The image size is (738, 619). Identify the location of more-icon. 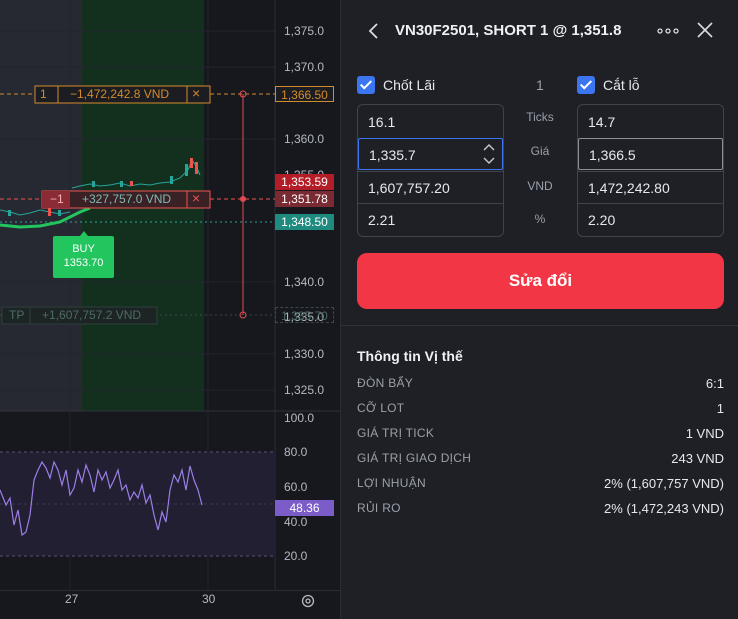
(668, 31).